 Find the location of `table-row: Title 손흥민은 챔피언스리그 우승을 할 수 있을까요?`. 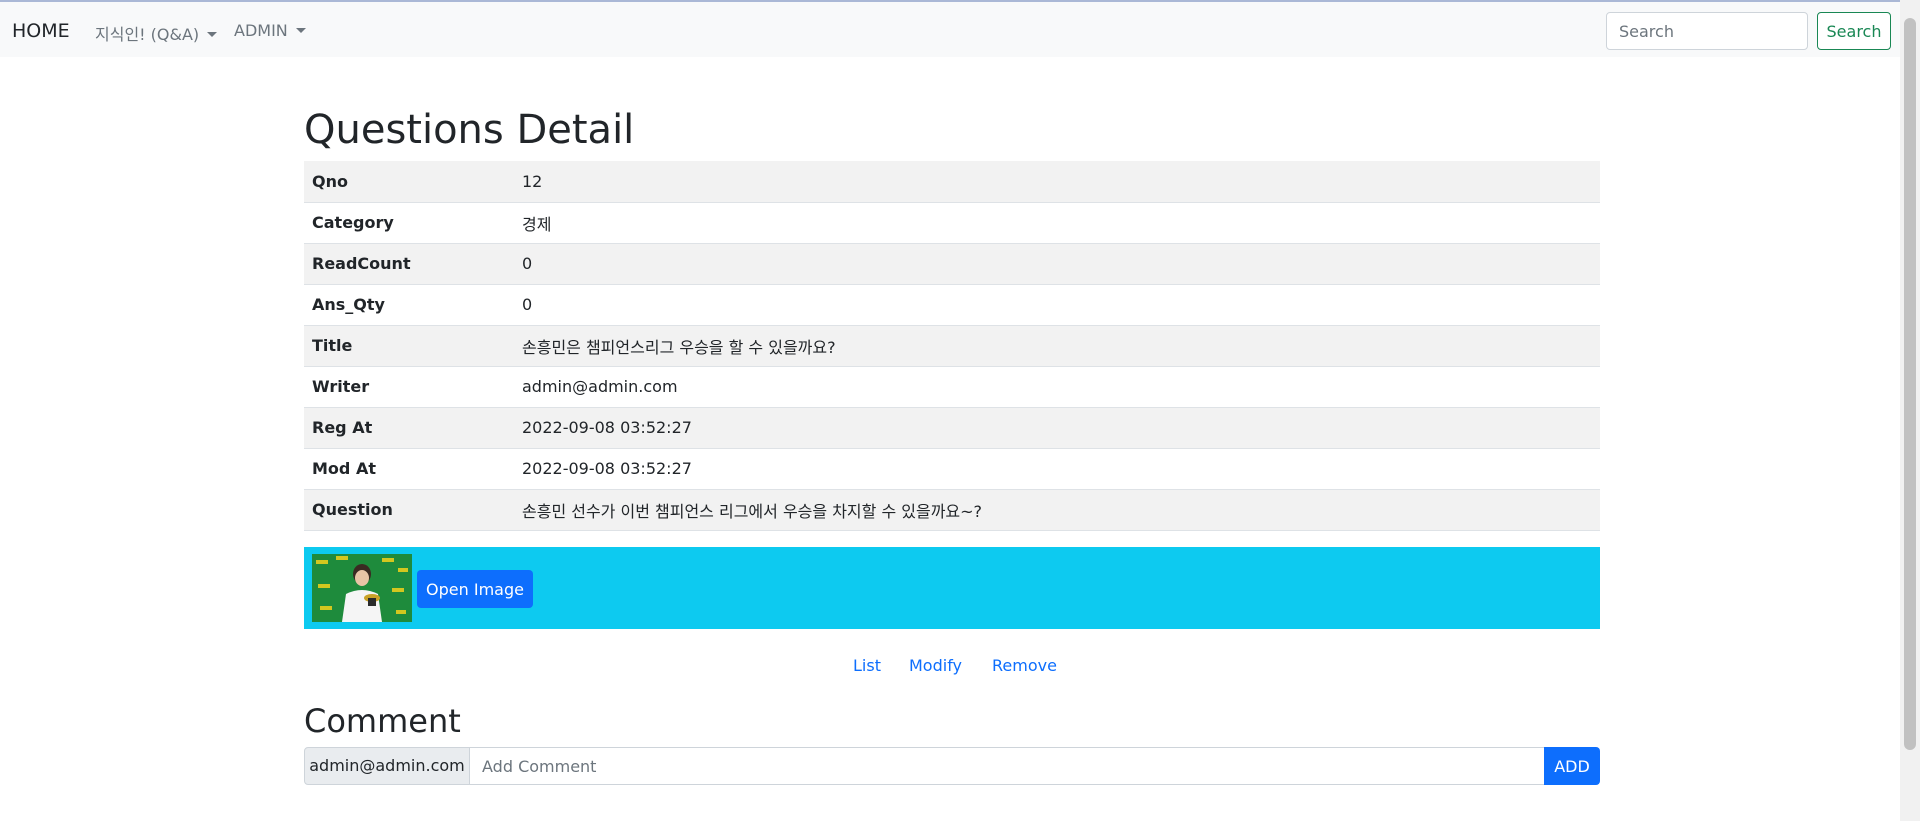

table-row: Title 손흥민은 챔피언스리그 우승을 할 수 있을까요? is located at coordinates (952, 346).